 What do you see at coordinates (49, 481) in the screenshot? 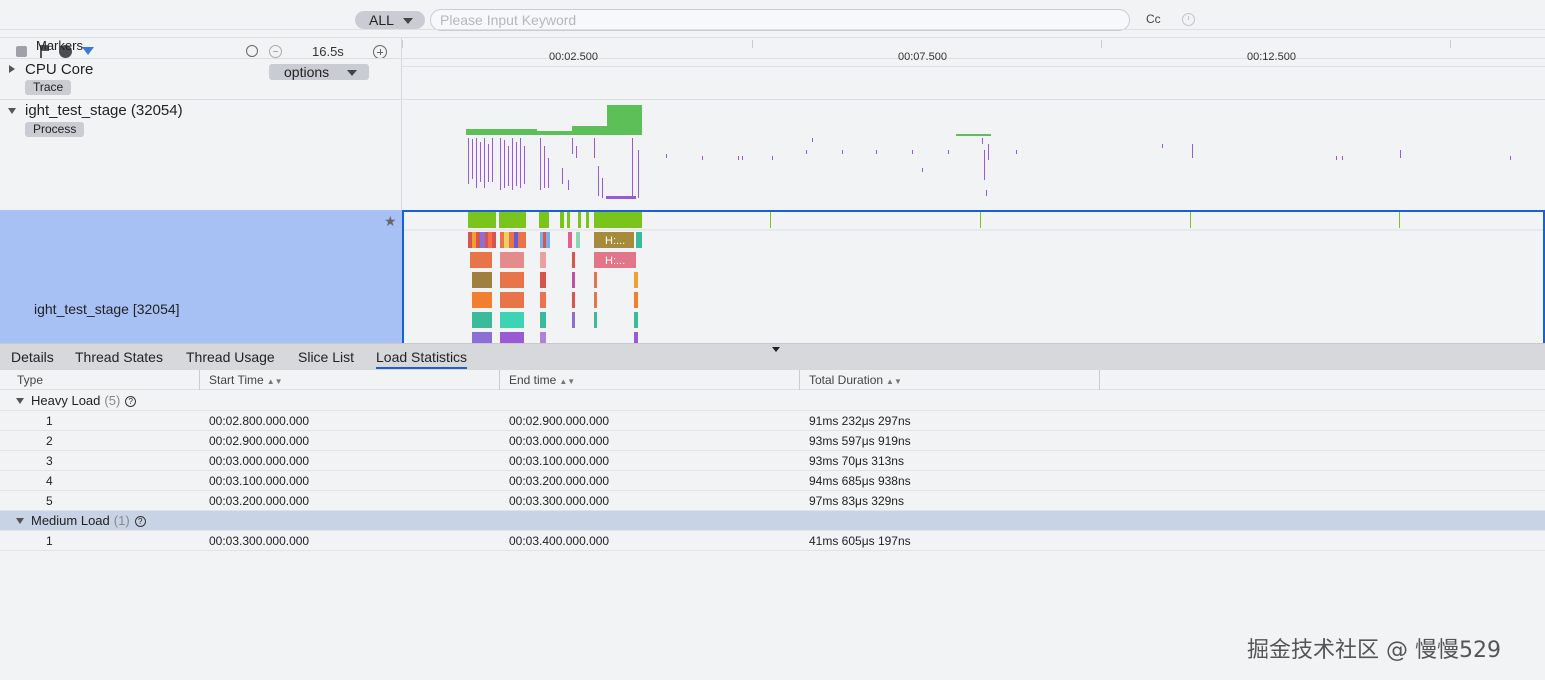
I see `cell-id: 4` at bounding box center [49, 481].